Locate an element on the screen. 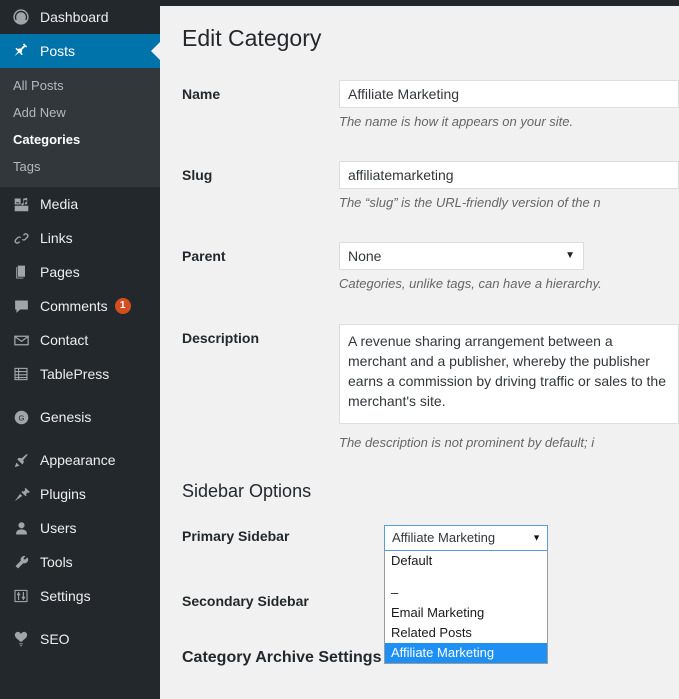 The width and height of the screenshot is (679, 699). table-icon is located at coordinates (21, 374).